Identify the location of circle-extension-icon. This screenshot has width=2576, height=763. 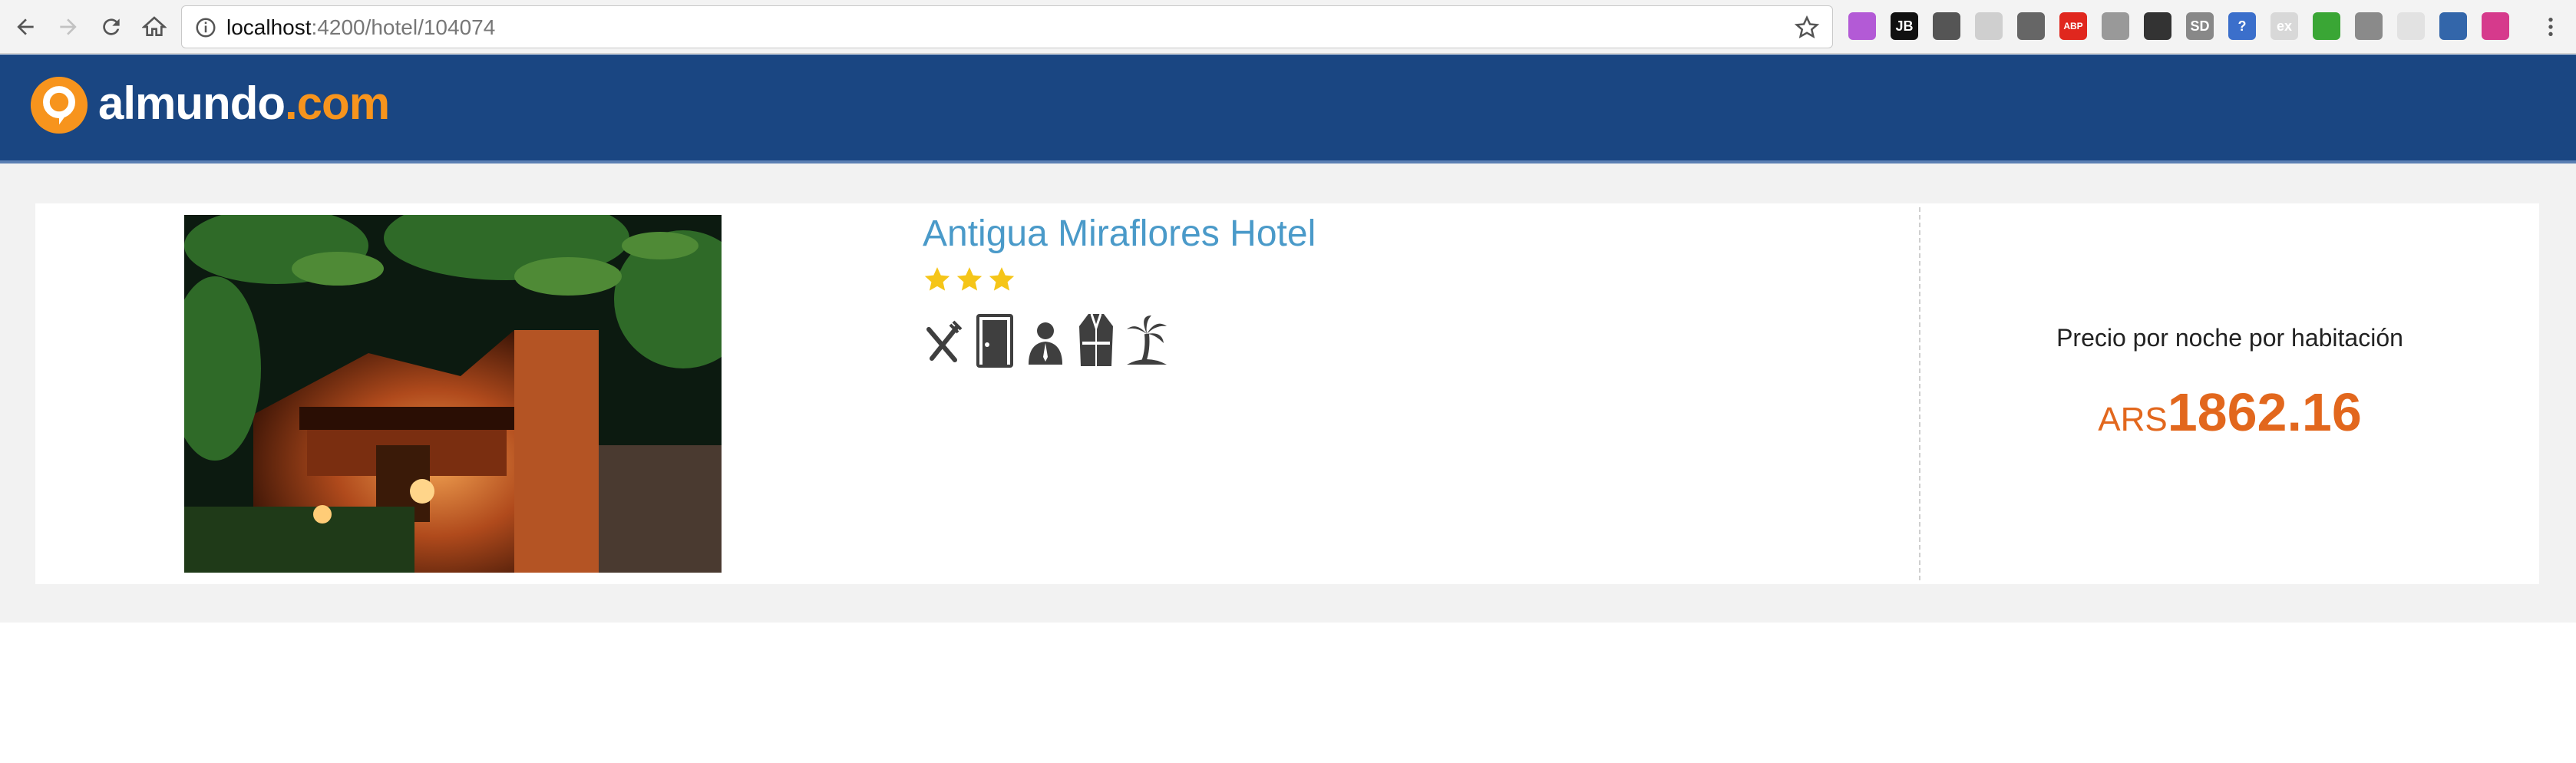
(2411, 26).